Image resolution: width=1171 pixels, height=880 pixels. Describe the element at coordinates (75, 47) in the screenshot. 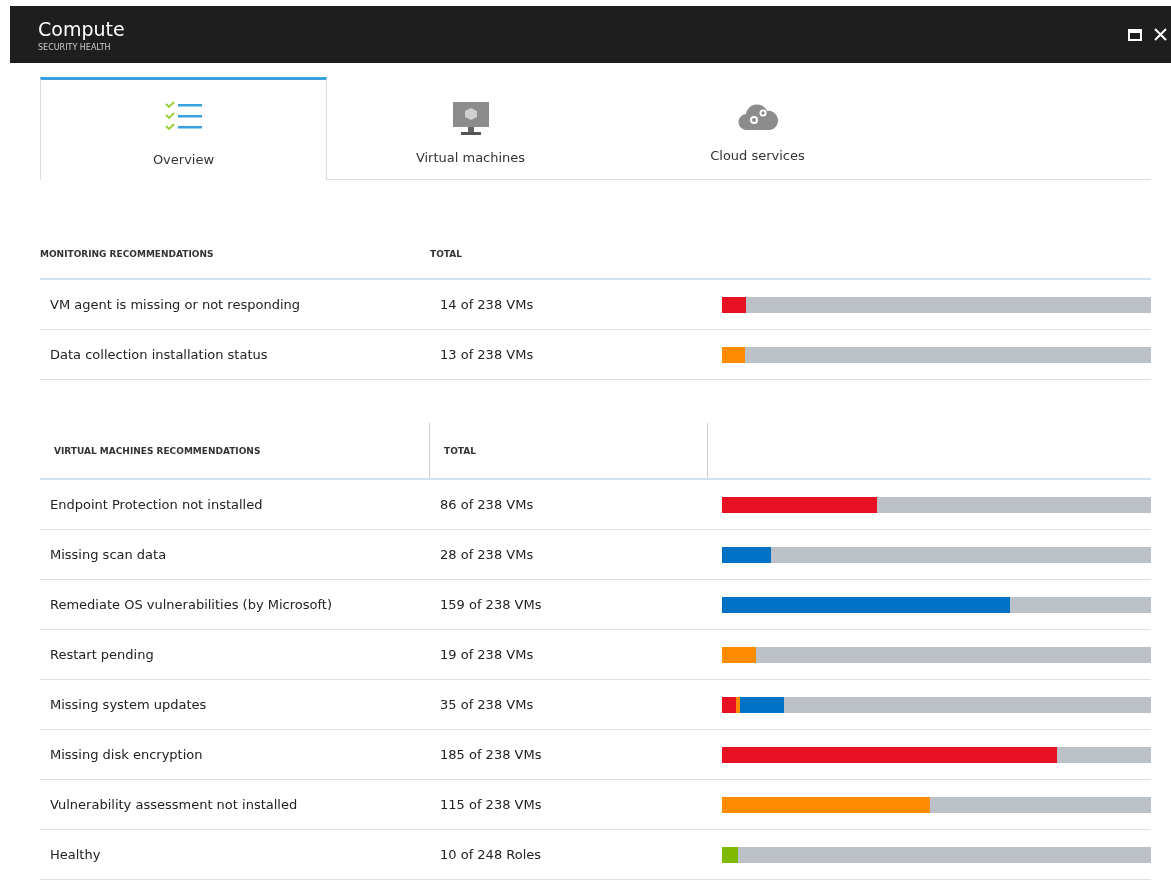

I see `window-subtitle: SECURITY HEALTH` at that location.